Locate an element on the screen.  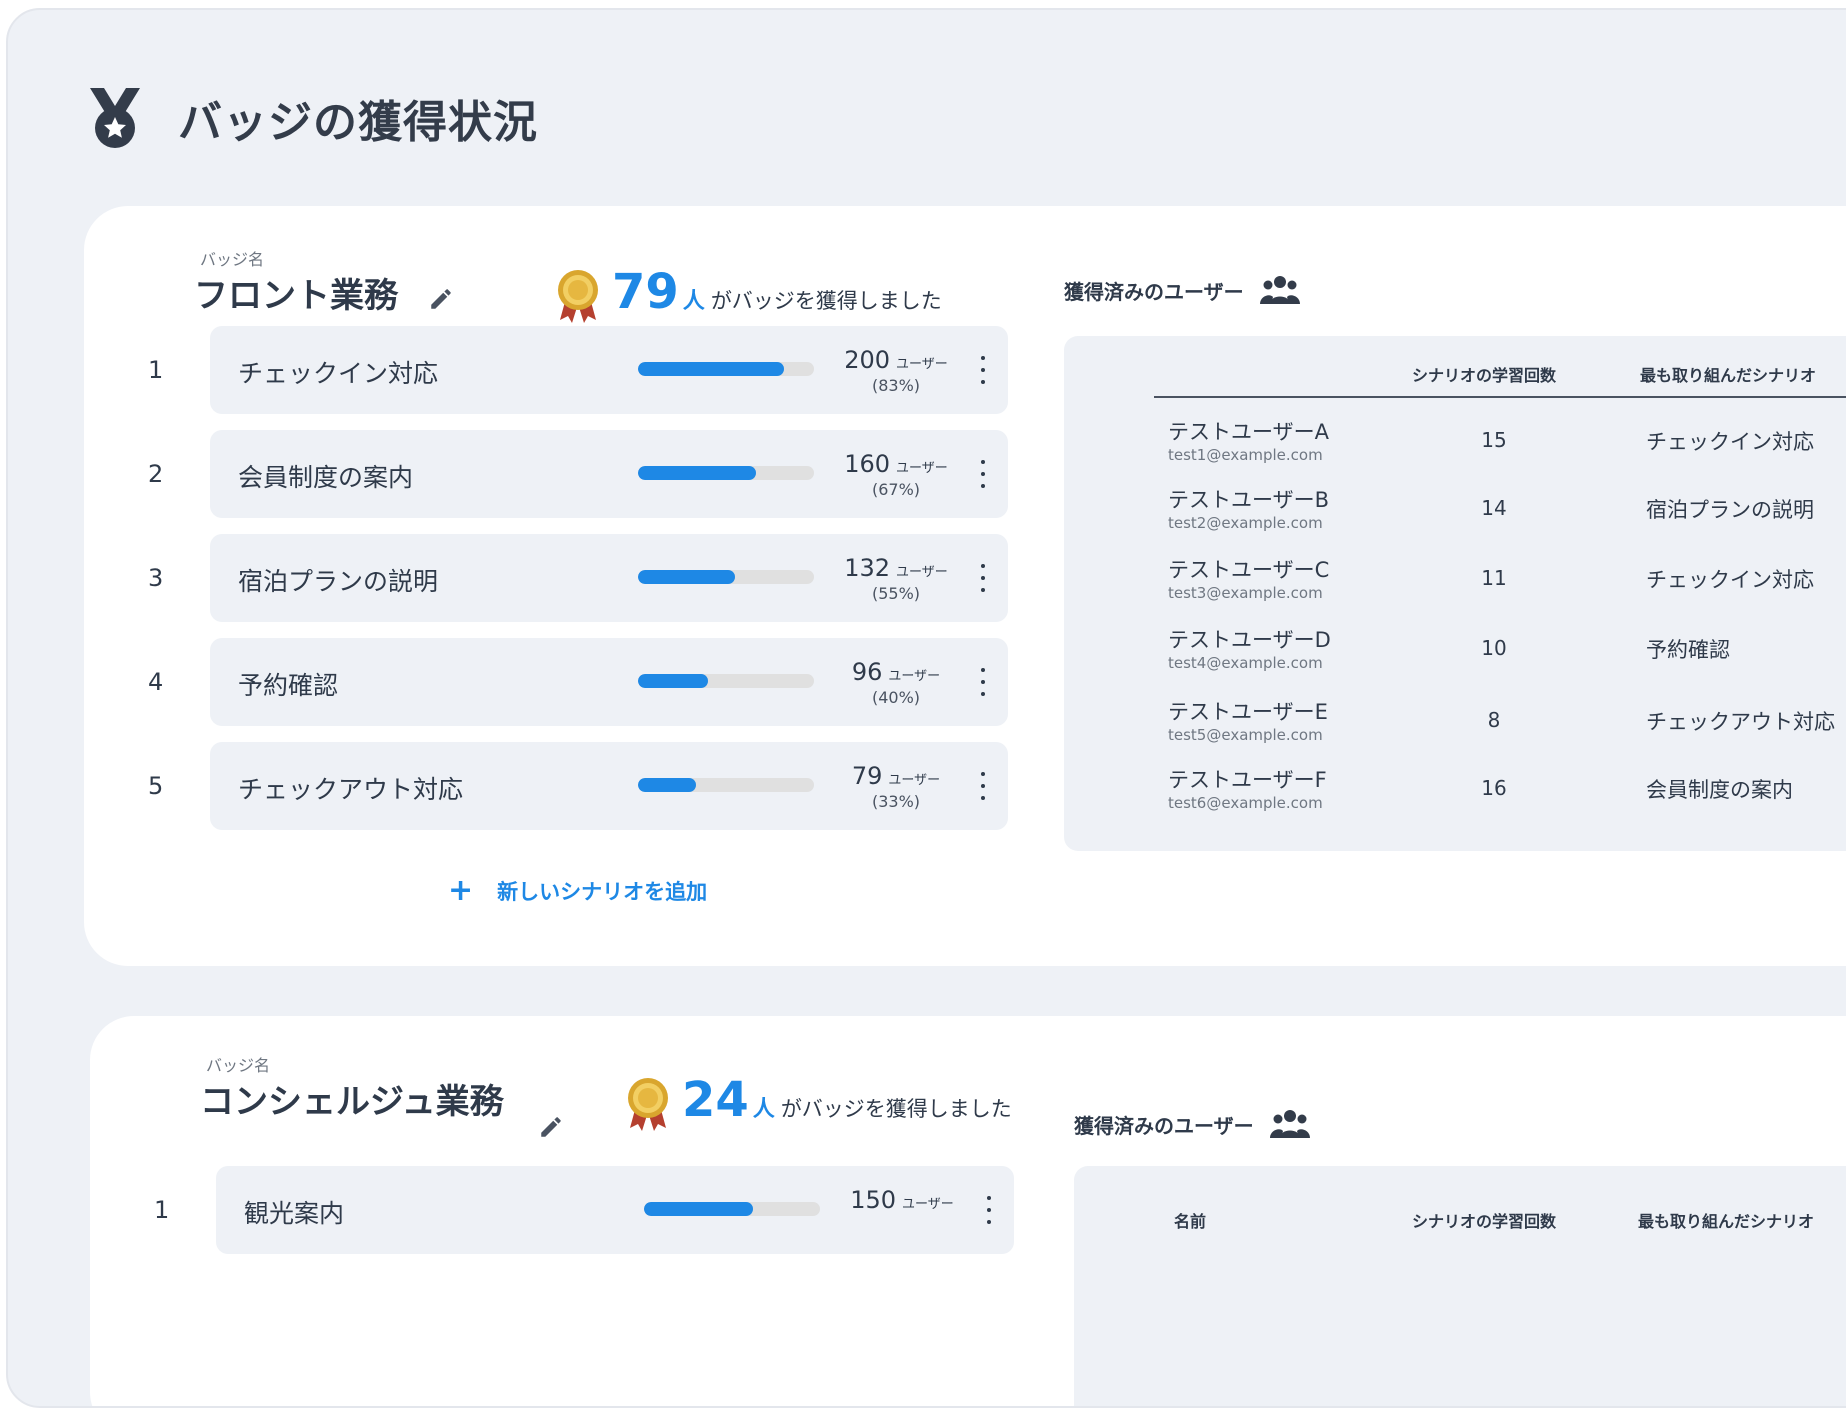
scenario-percent: (67%) is located at coordinates (896, 489).